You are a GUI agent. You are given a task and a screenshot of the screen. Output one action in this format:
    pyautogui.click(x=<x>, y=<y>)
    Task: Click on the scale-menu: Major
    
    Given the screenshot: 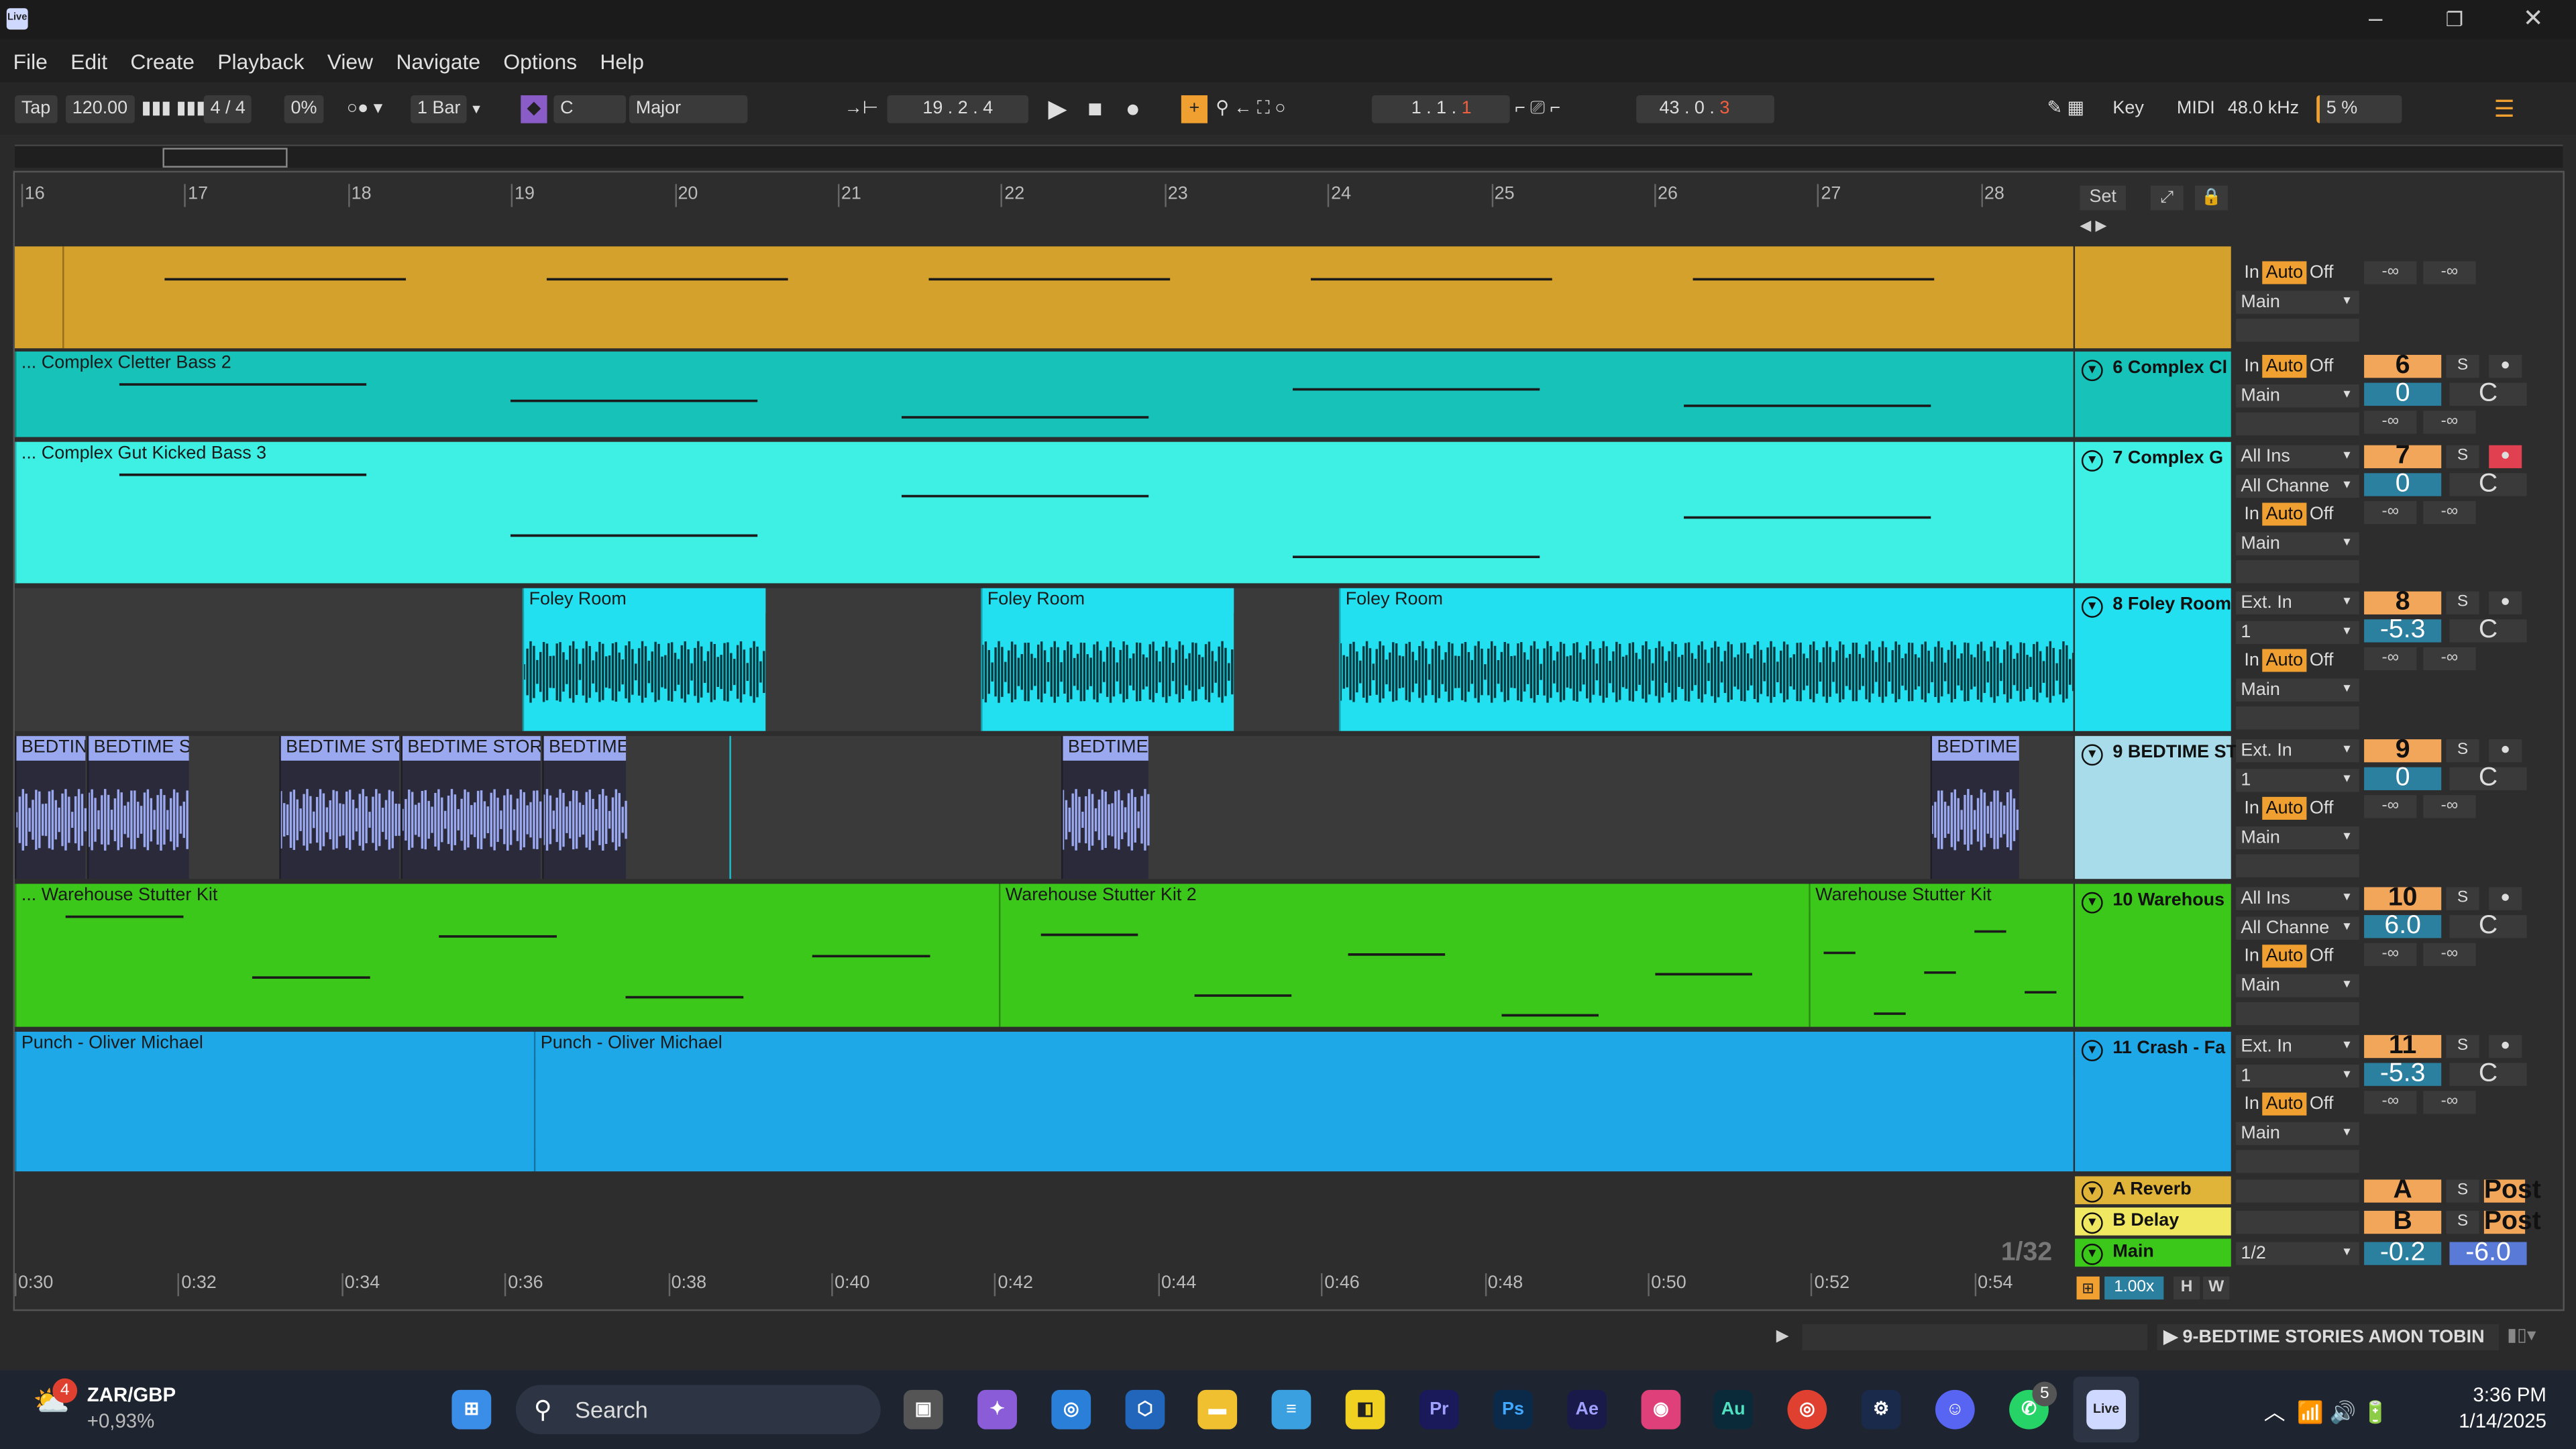 What is the action you would take?
    pyautogui.click(x=688, y=109)
    